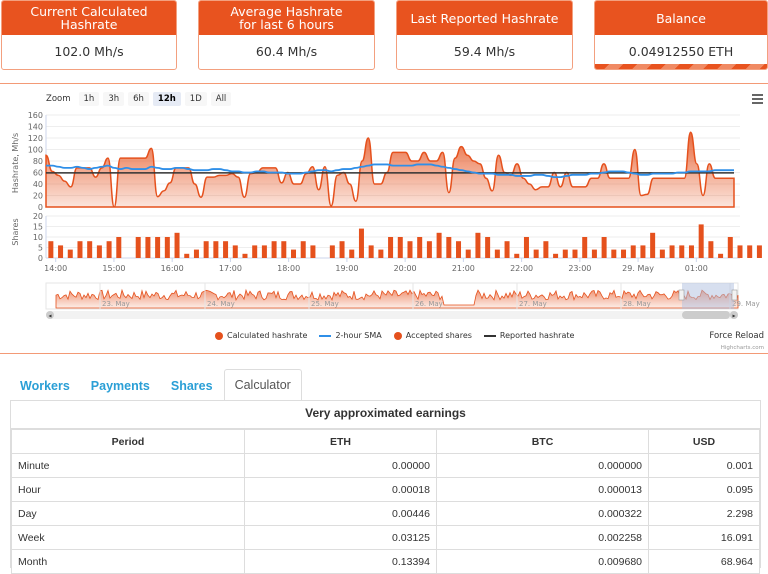  Describe the element at coordinates (38, 237) in the screenshot. I see `y-tick-label: 10` at that location.